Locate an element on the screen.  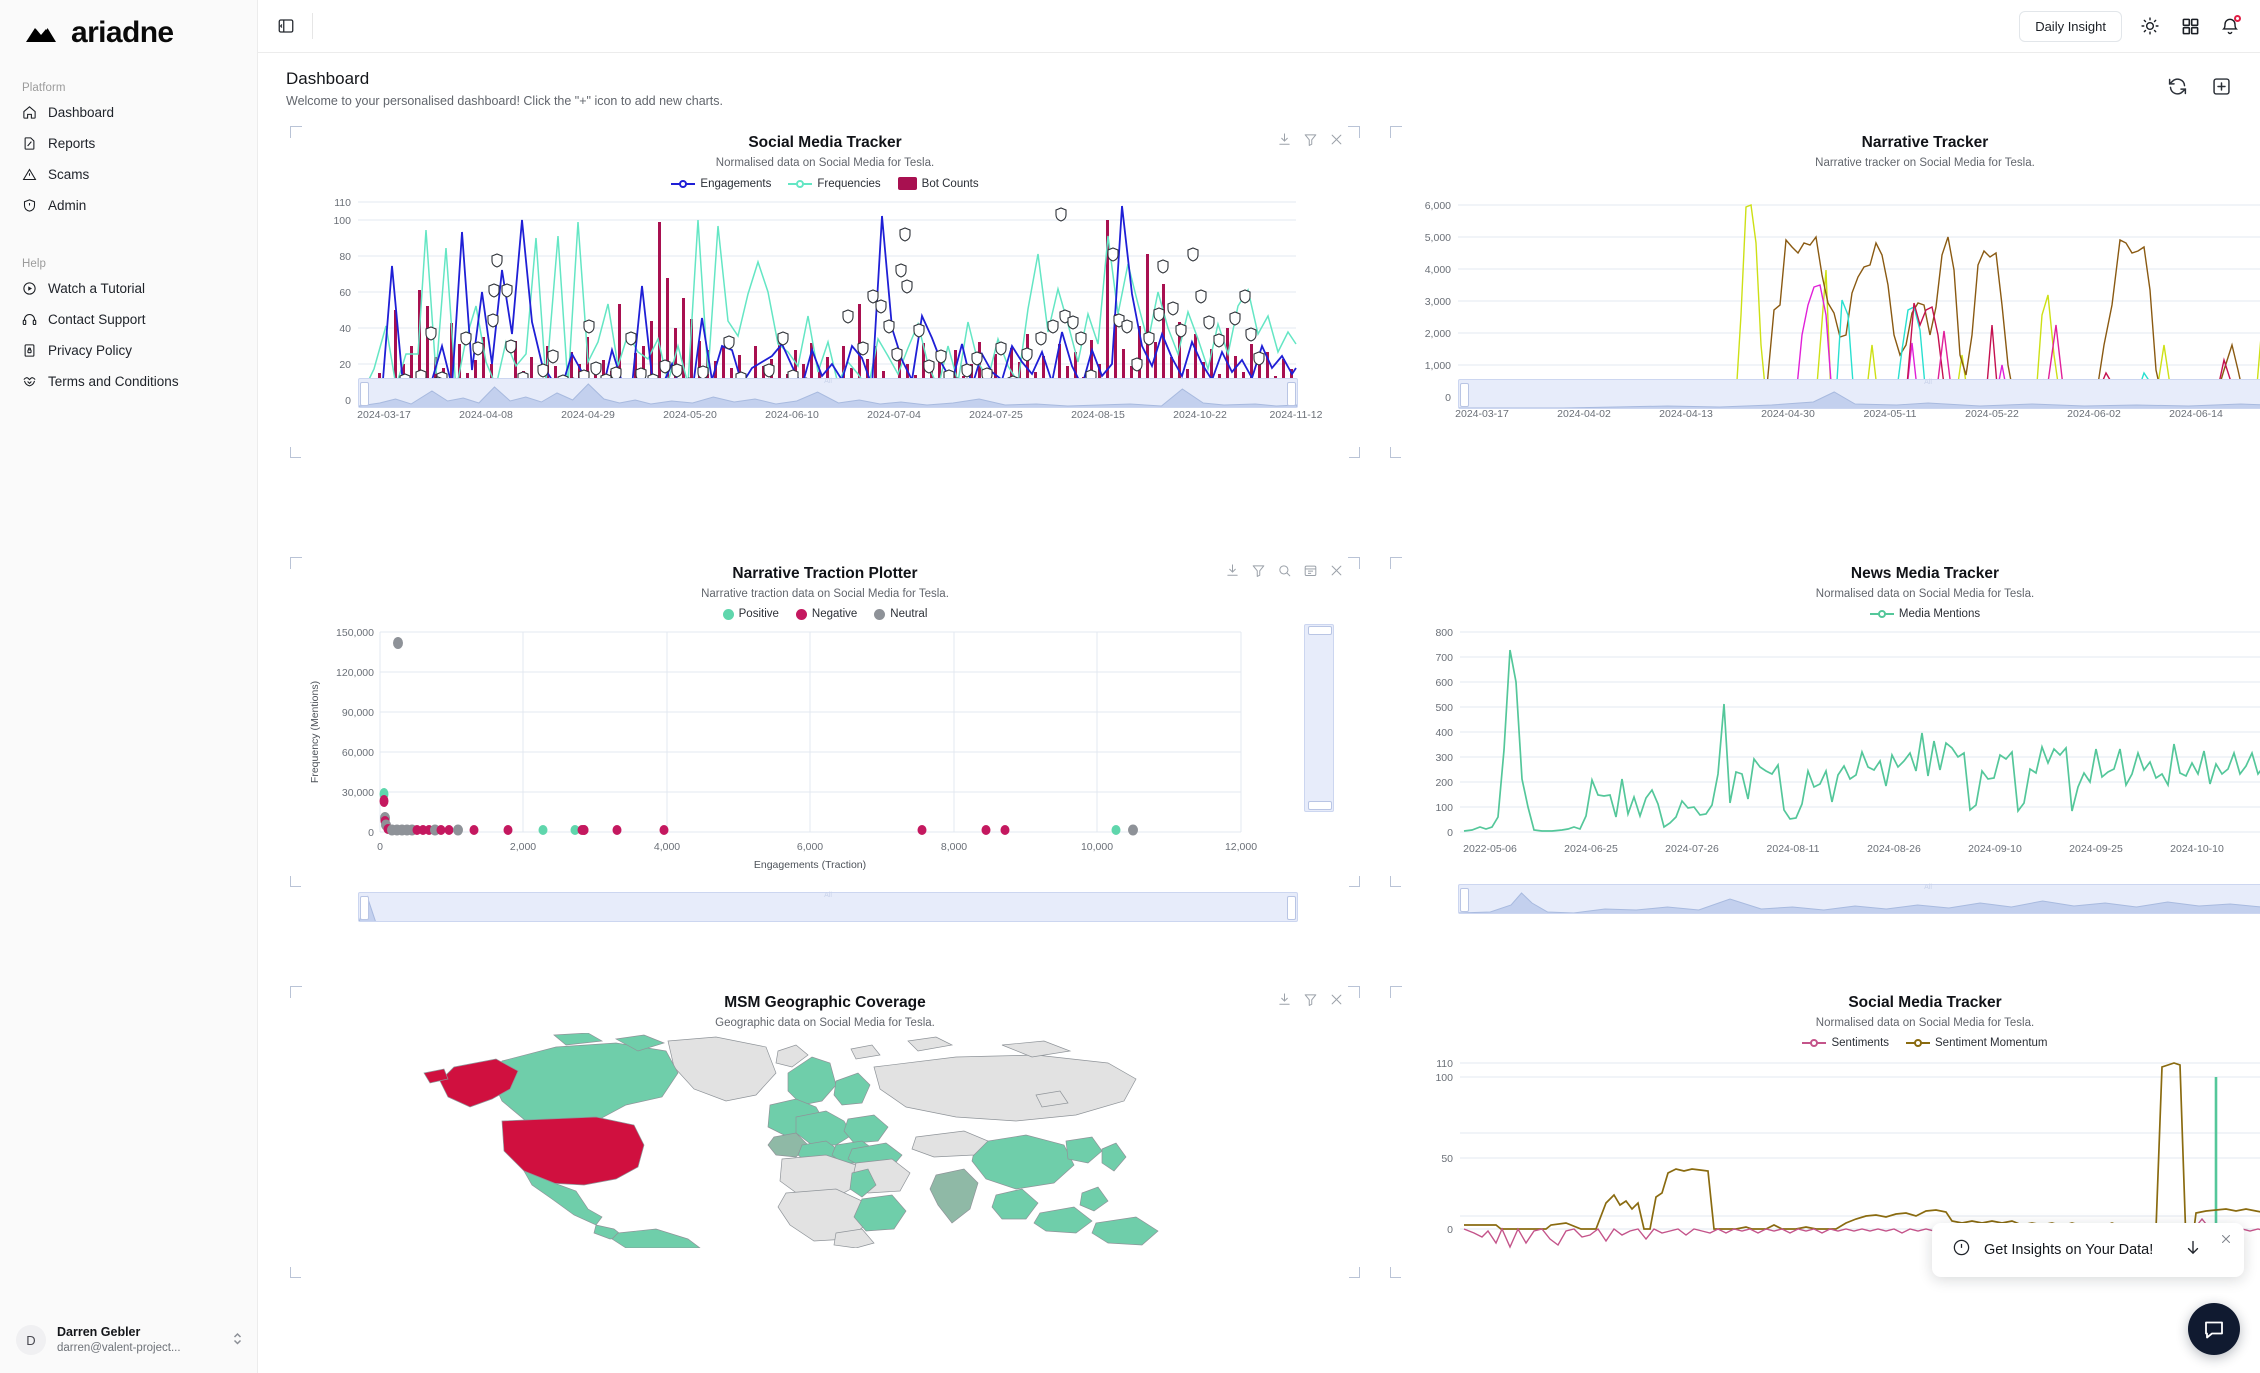
range-preview is located at coordinates (828, 907).